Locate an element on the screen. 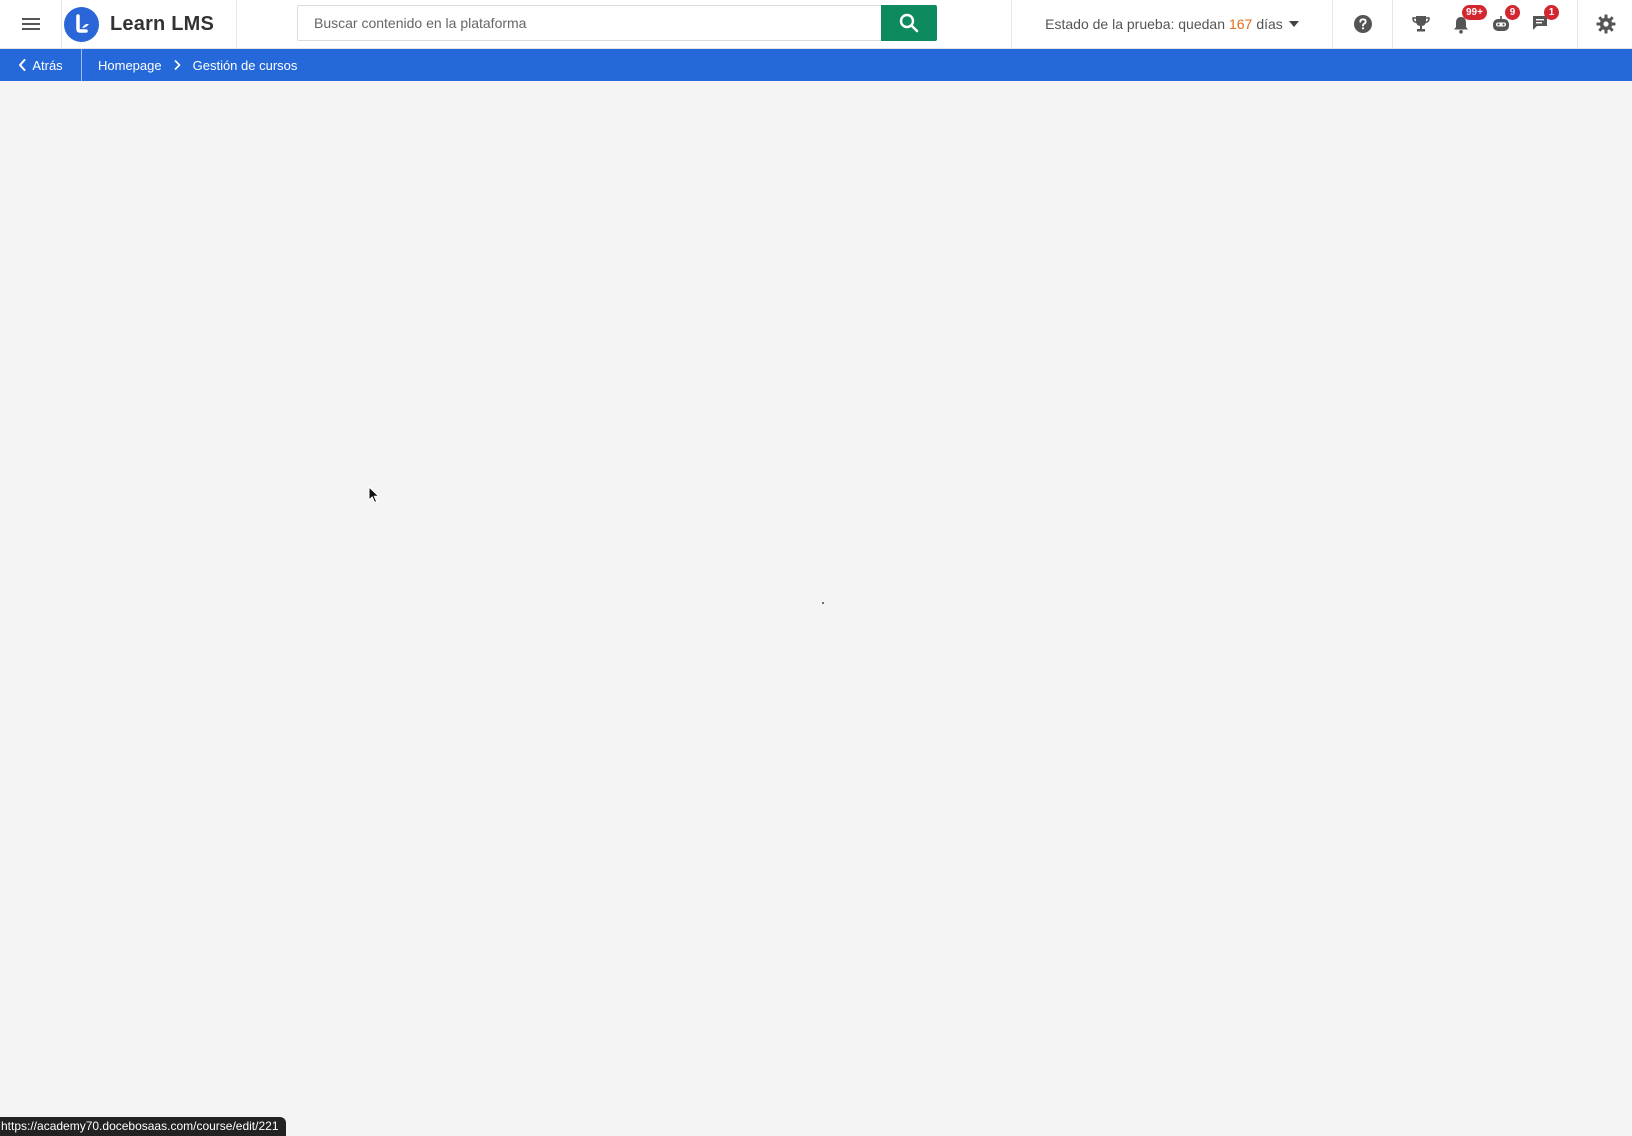 Image resolution: width=1632 pixels, height=1136 pixels. trial-status-dropdown: Estado de la prueba: quedan 167 días is located at coordinates (1172, 24).